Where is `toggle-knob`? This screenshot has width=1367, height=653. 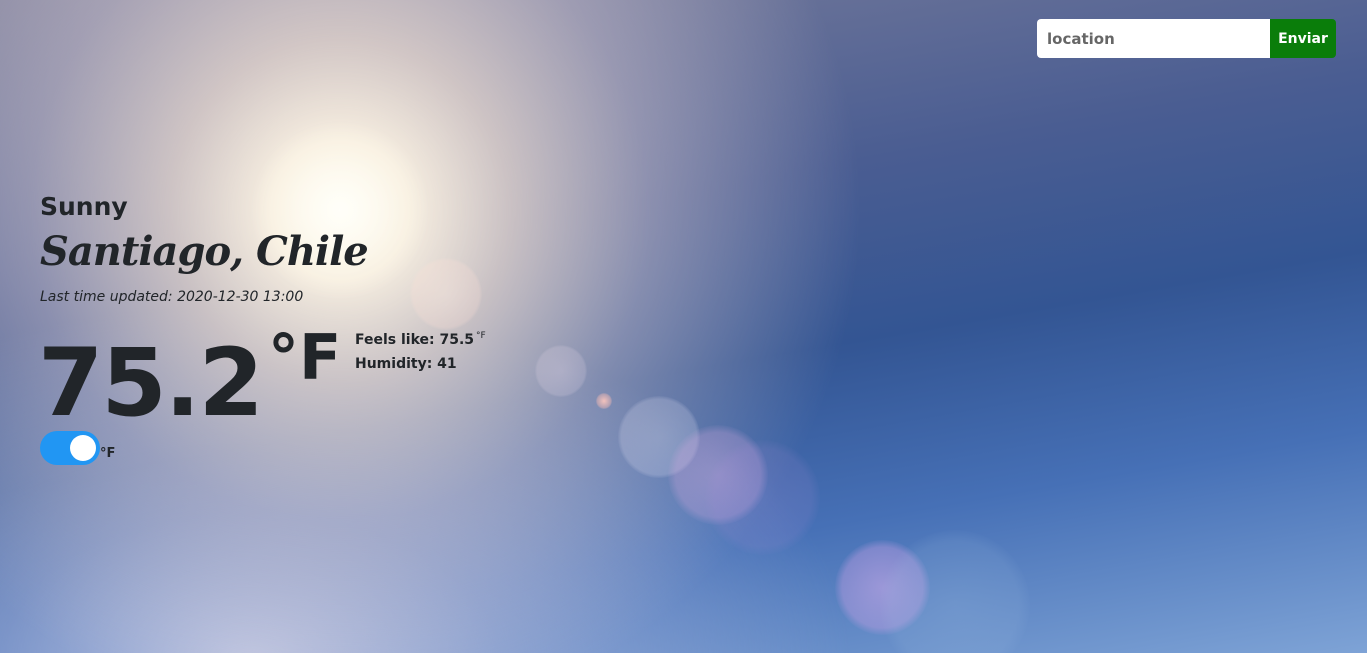
toggle-knob is located at coordinates (83, 448).